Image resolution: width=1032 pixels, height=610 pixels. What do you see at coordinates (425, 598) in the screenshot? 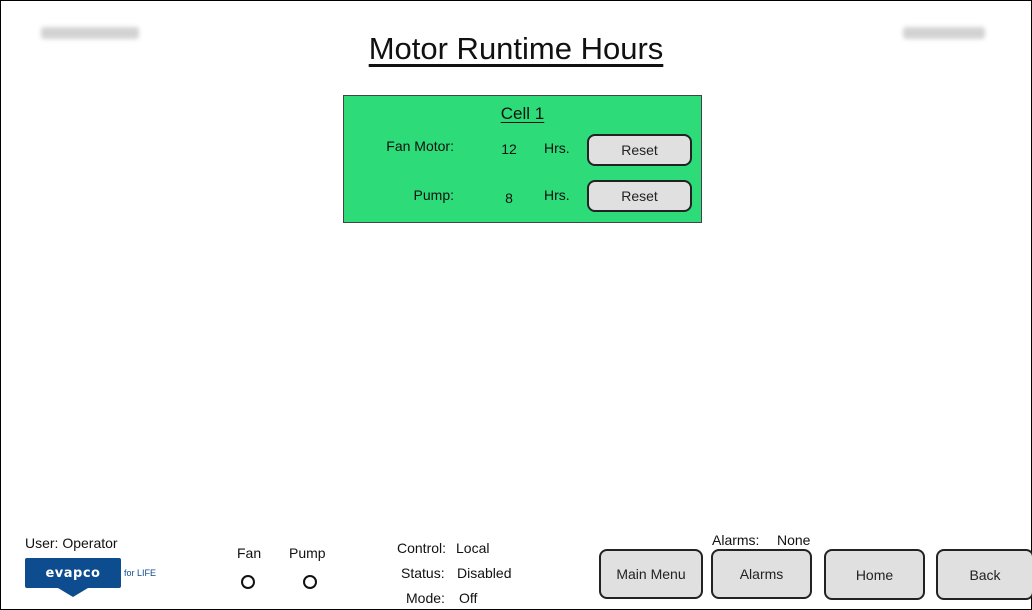
I see `mode-label: Mode:` at bounding box center [425, 598].